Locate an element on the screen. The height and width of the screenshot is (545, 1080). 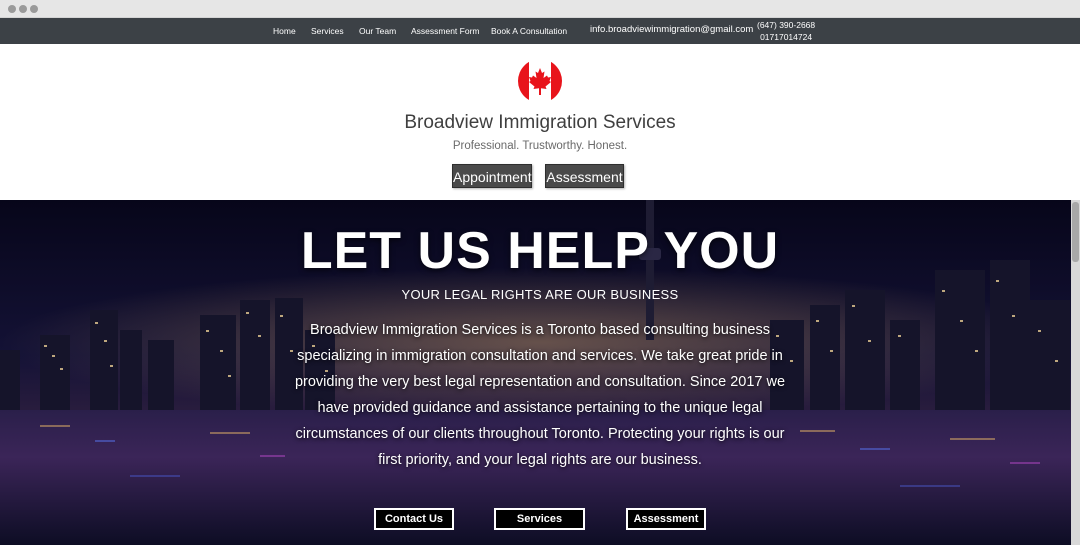
nav-link-book-consultation: Book A Consultation is located at coordinates (529, 31).